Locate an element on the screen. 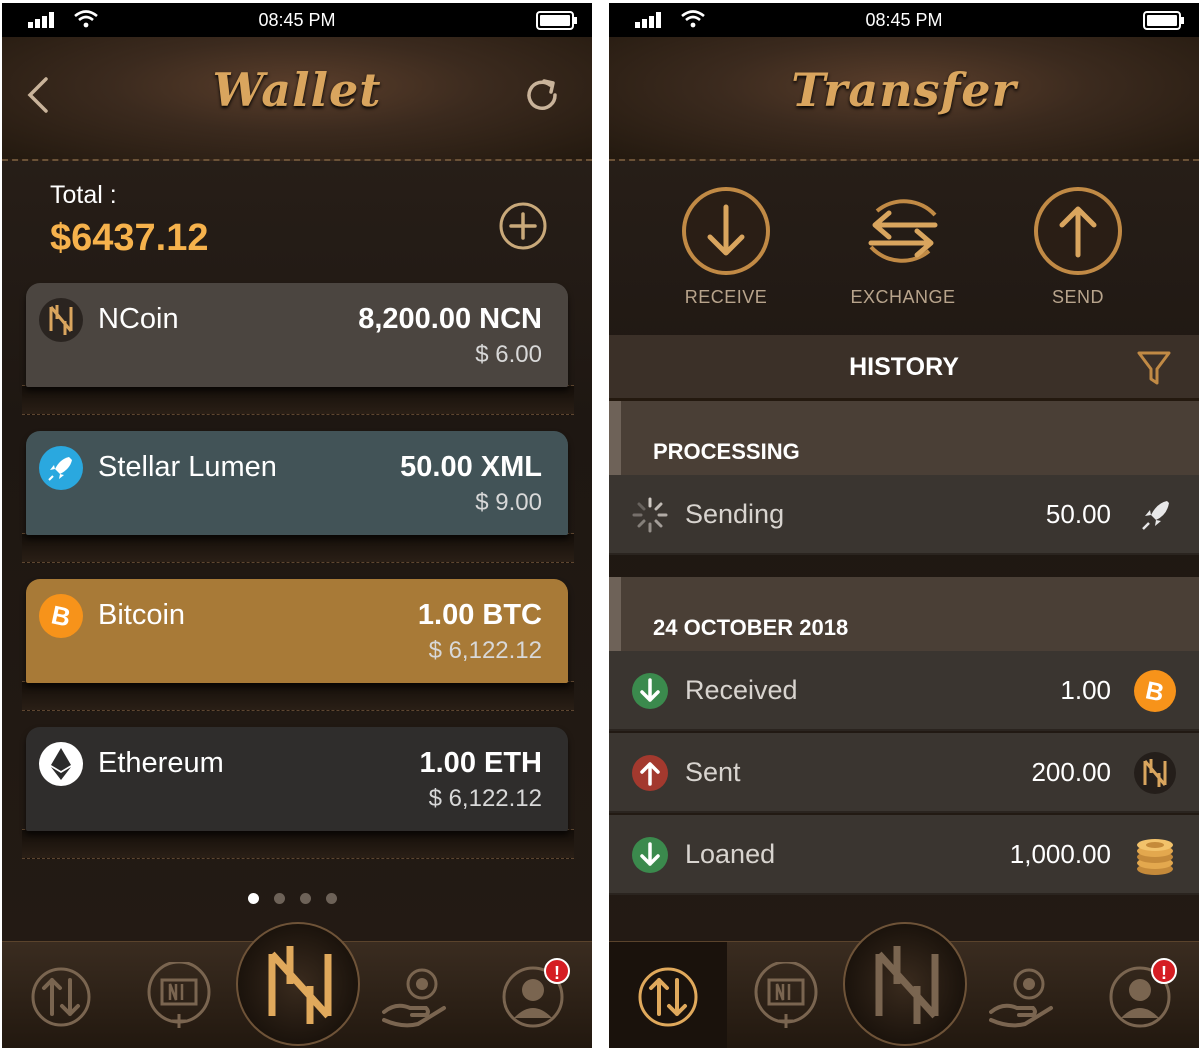 This screenshot has width=1200, height=1050. action-label: RECEIVE is located at coordinates (726, 297).